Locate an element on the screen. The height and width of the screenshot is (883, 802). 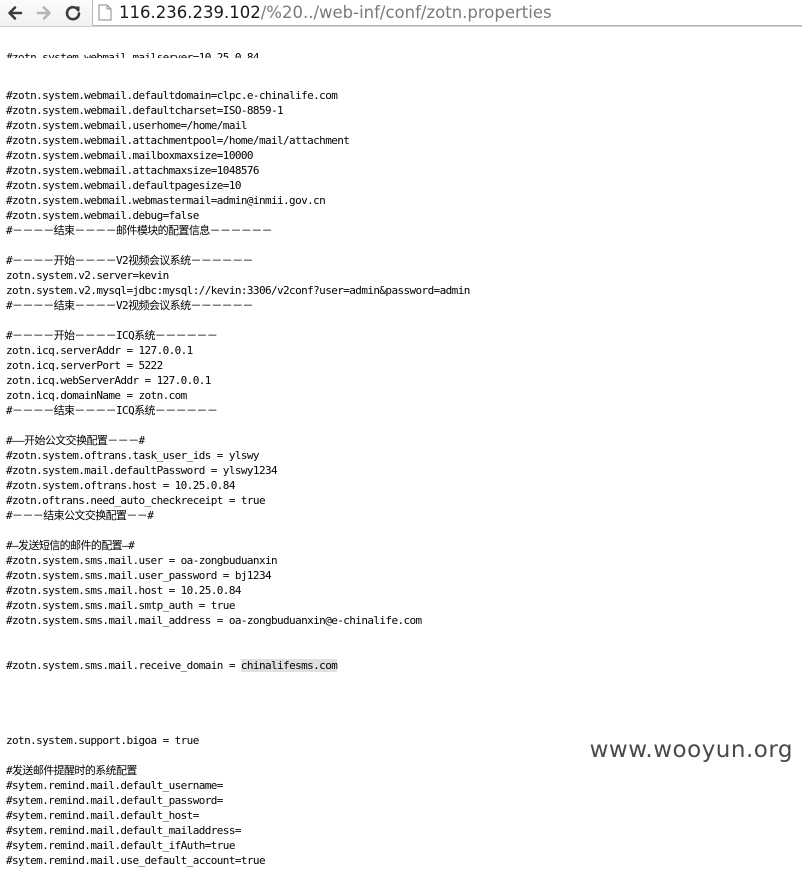
file-line: #——开始公文交换配置－－－# is located at coordinates (75, 440).